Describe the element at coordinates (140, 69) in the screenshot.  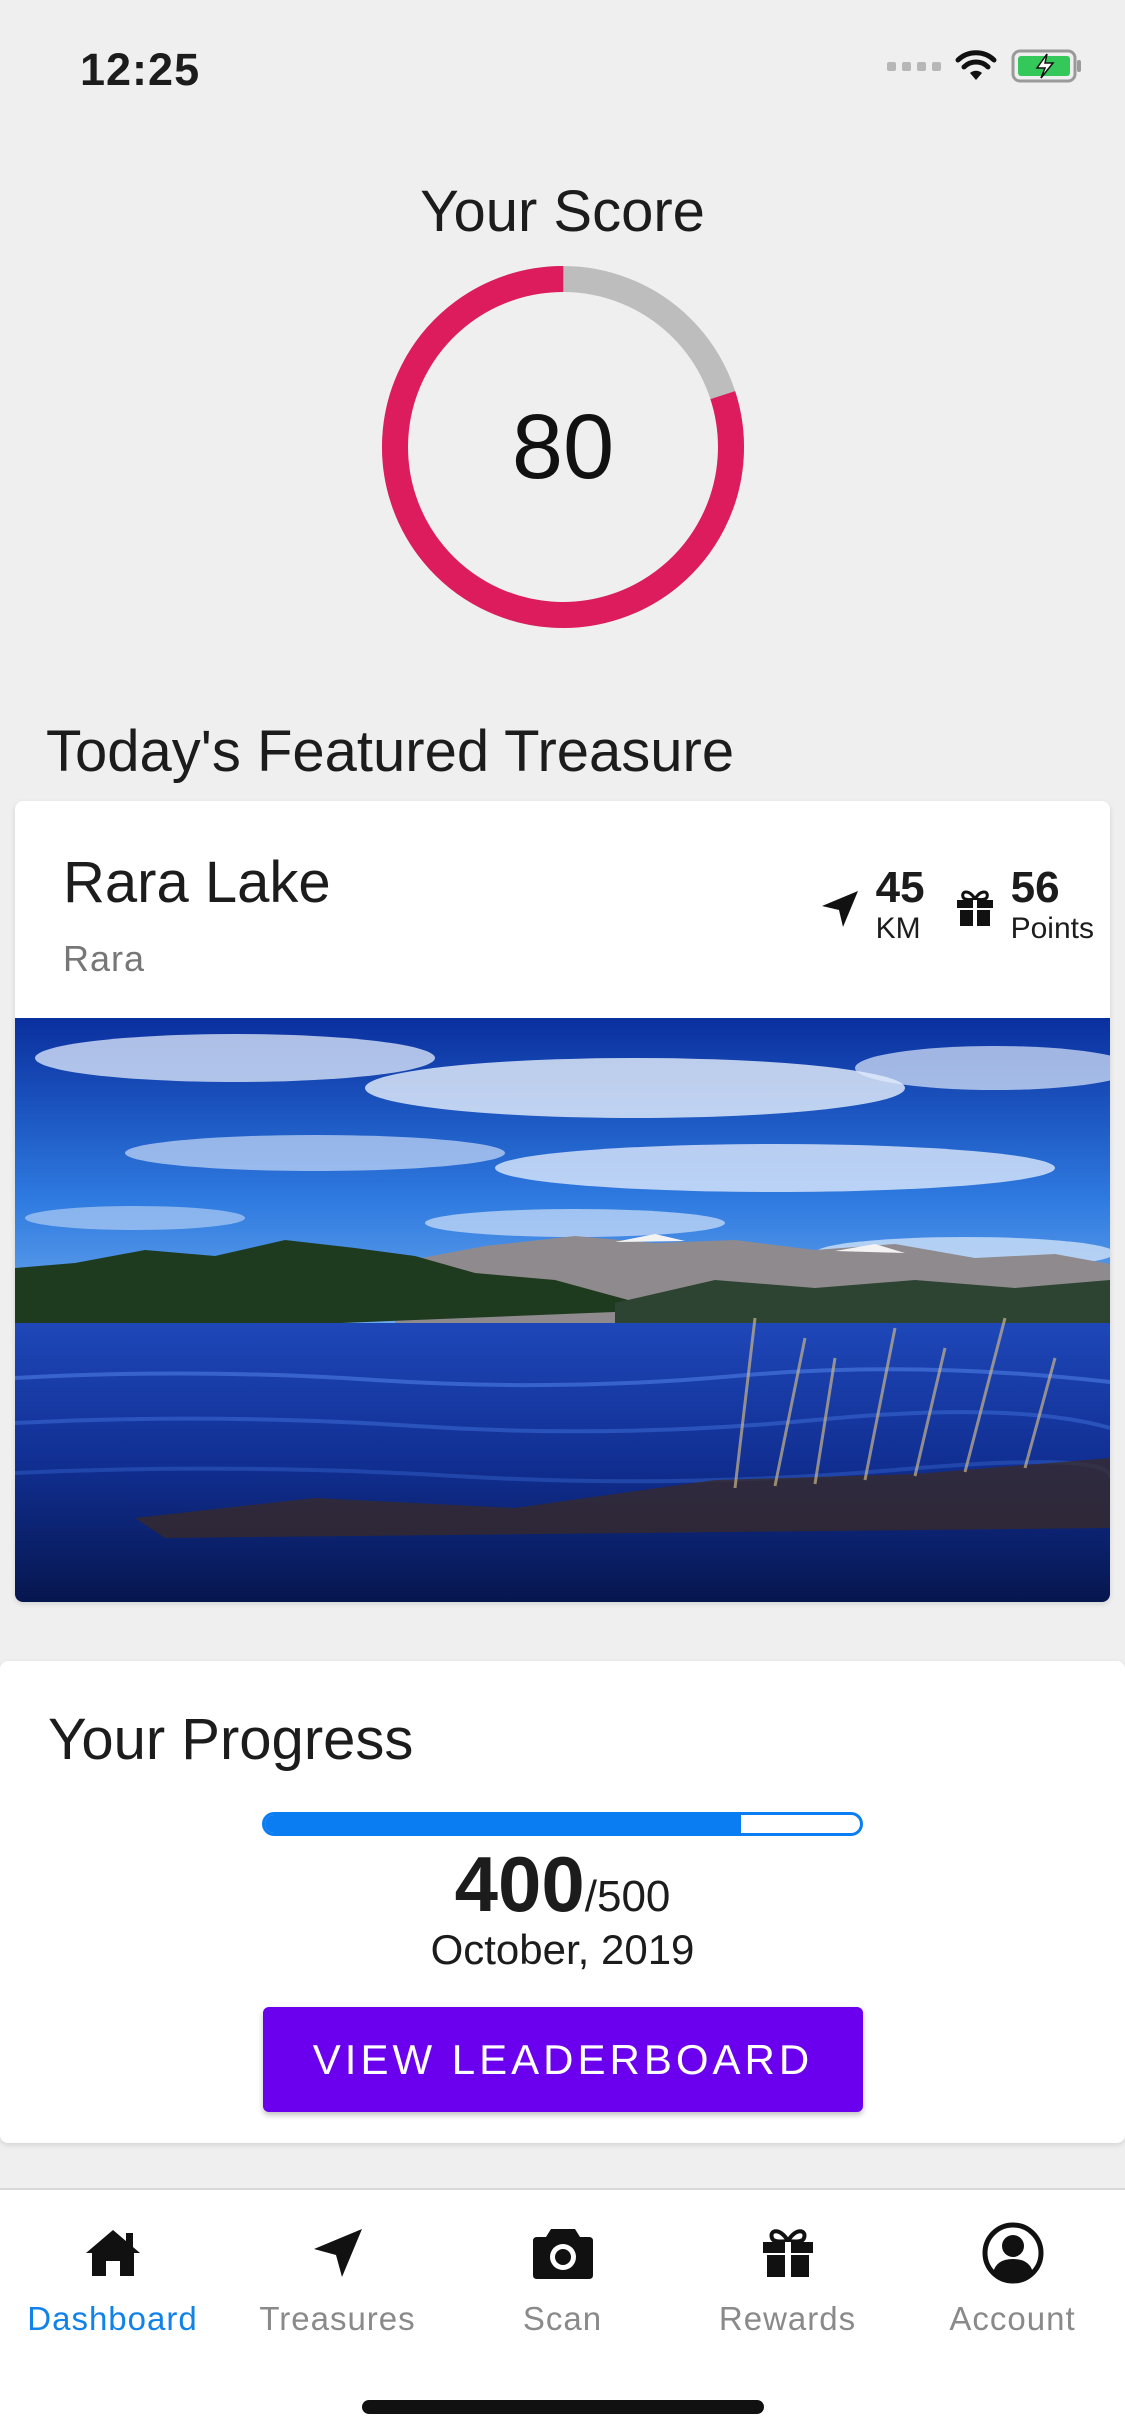
I see `status-time: 12:25` at that location.